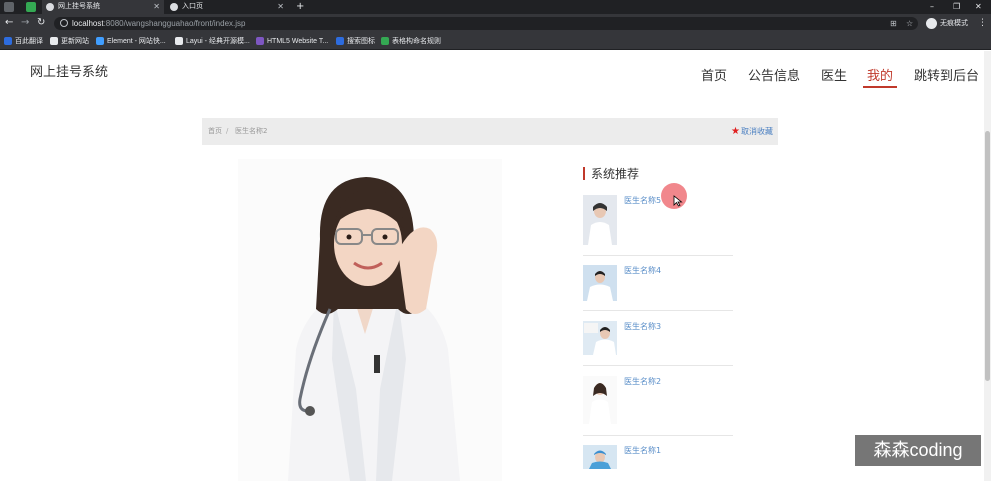 This screenshot has height=481, width=991. What do you see at coordinates (103, 7) in the screenshot?
I see `browser-tab: 网上挂号系统 ✕` at bounding box center [103, 7].